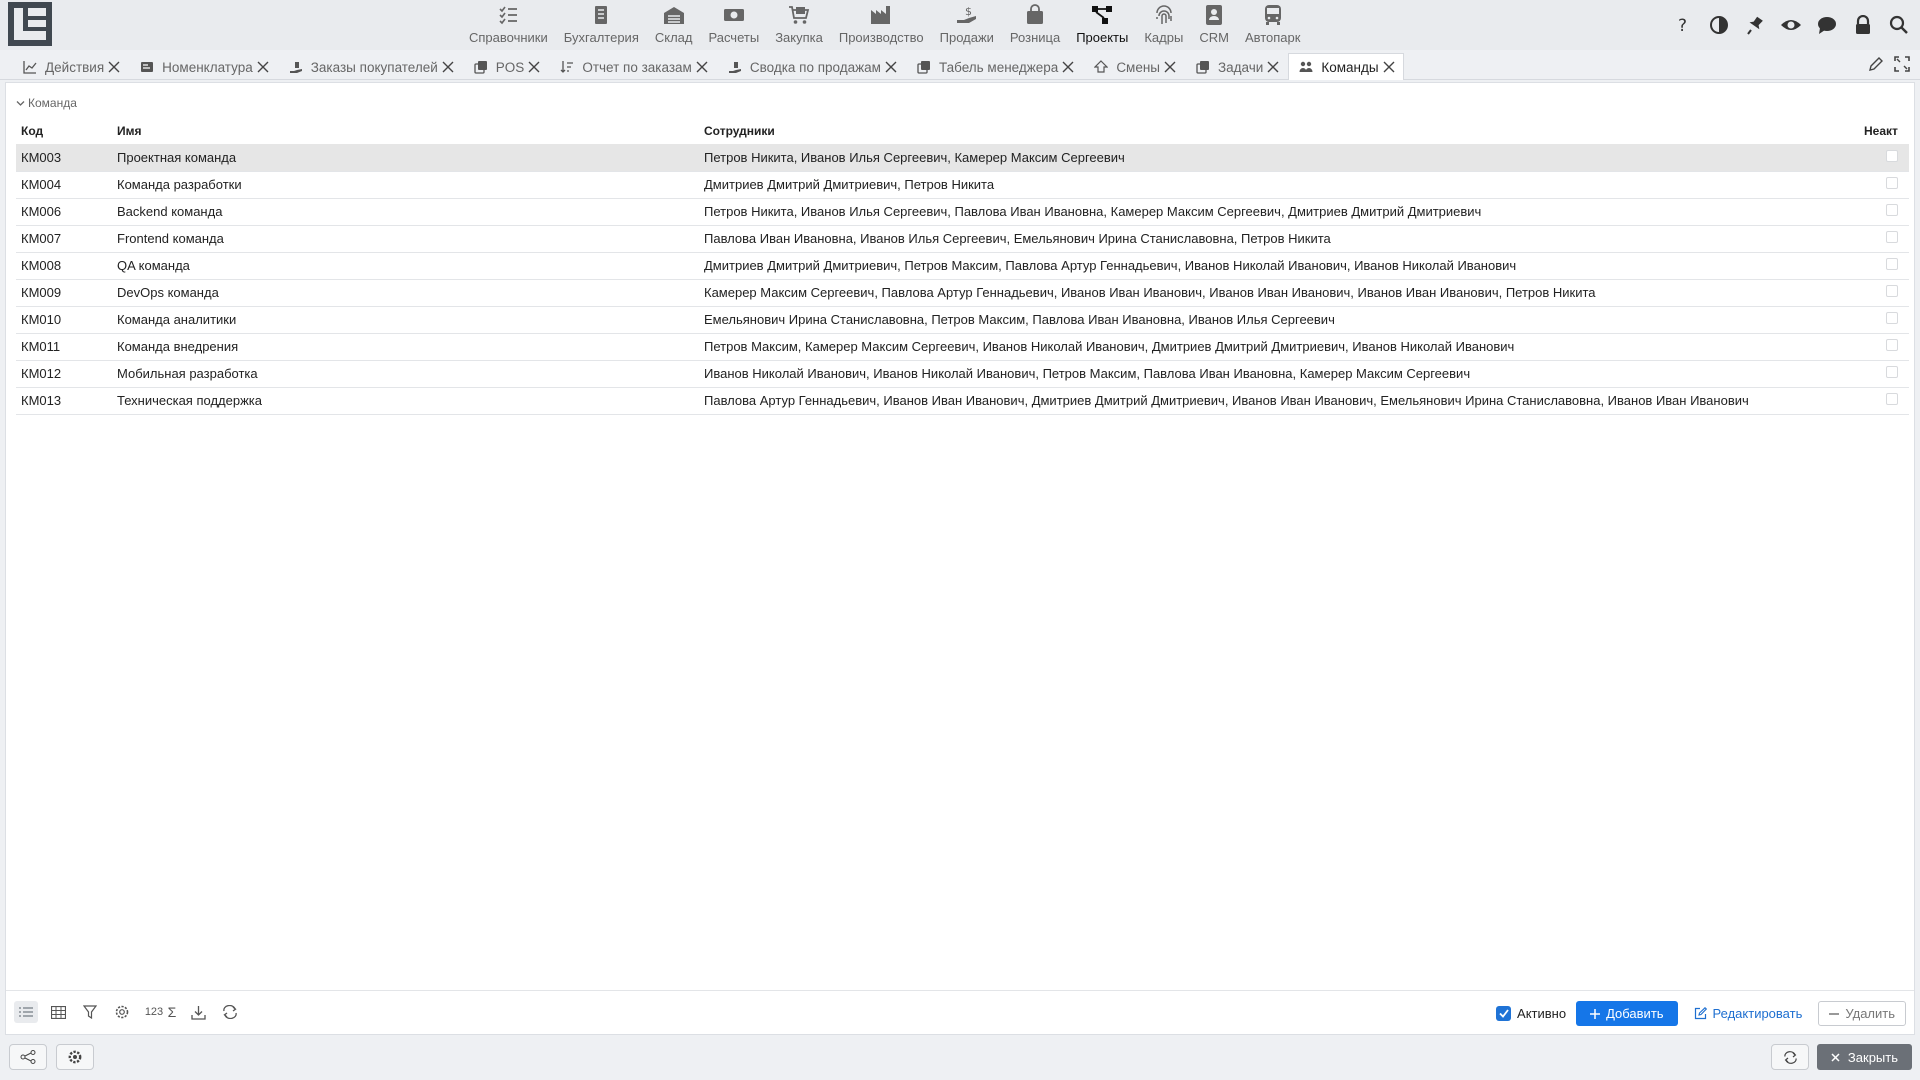 This screenshot has height=1080, width=1920. What do you see at coordinates (799, 15) in the screenshot?
I see `purchase-cart-icon` at bounding box center [799, 15].